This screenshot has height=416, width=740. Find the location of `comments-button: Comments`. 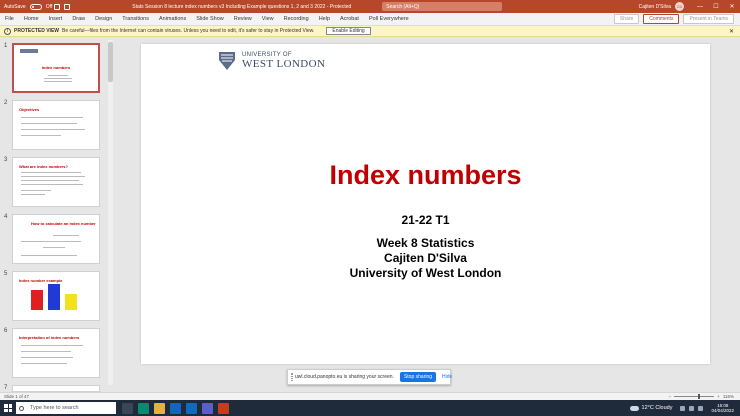

comments-button: Comments is located at coordinates (661, 19).